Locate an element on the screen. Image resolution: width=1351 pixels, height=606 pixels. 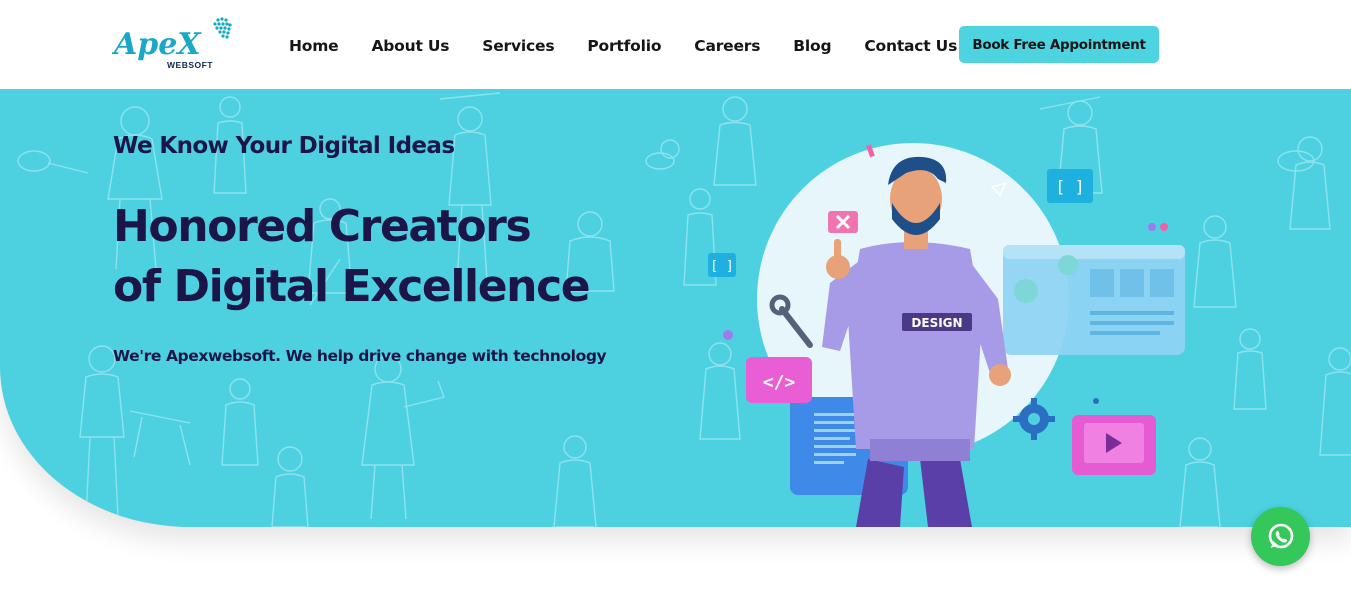
nav-portfolio: Portfolio is located at coordinates (624, 46).